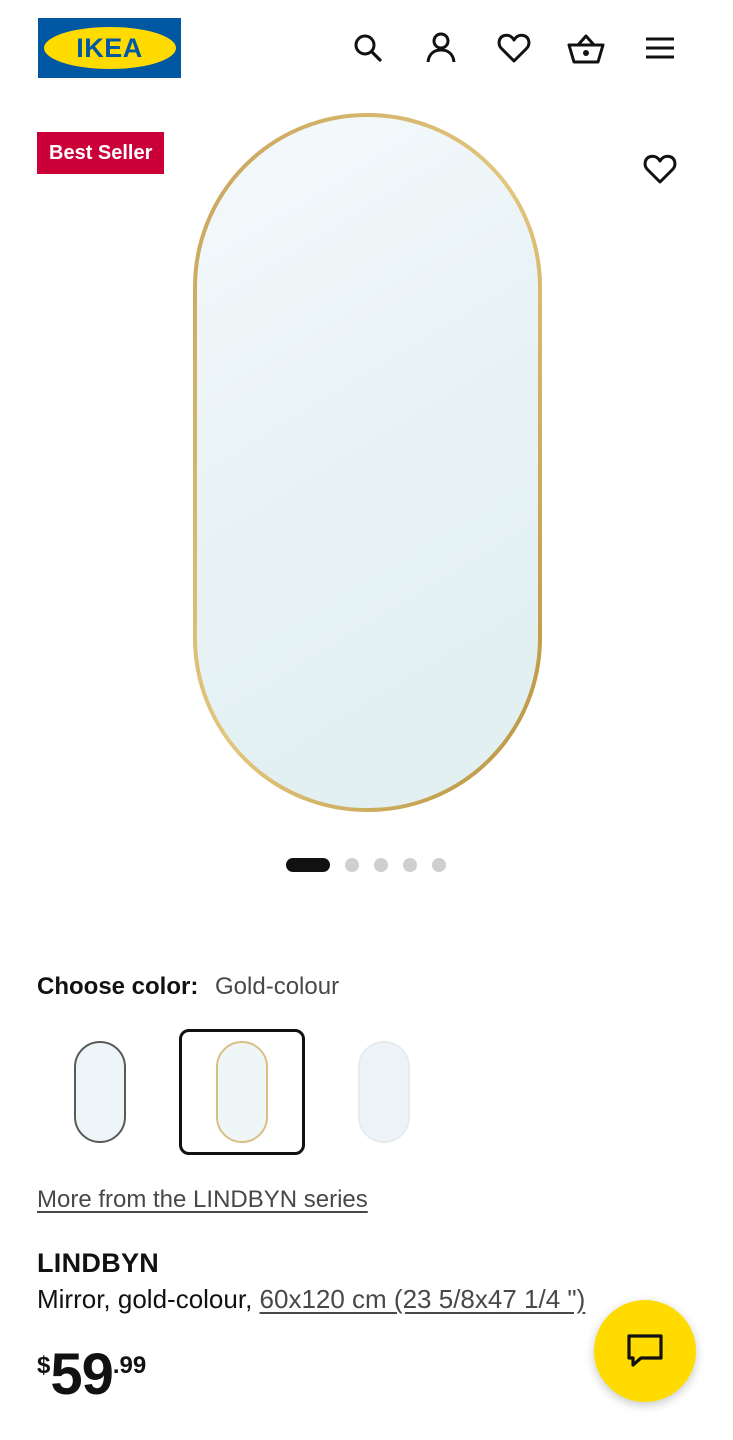 This screenshot has width=733, height=1440. What do you see at coordinates (148, 1299) in the screenshot?
I see `product-description-text: Mirror, gold-colour,` at bounding box center [148, 1299].